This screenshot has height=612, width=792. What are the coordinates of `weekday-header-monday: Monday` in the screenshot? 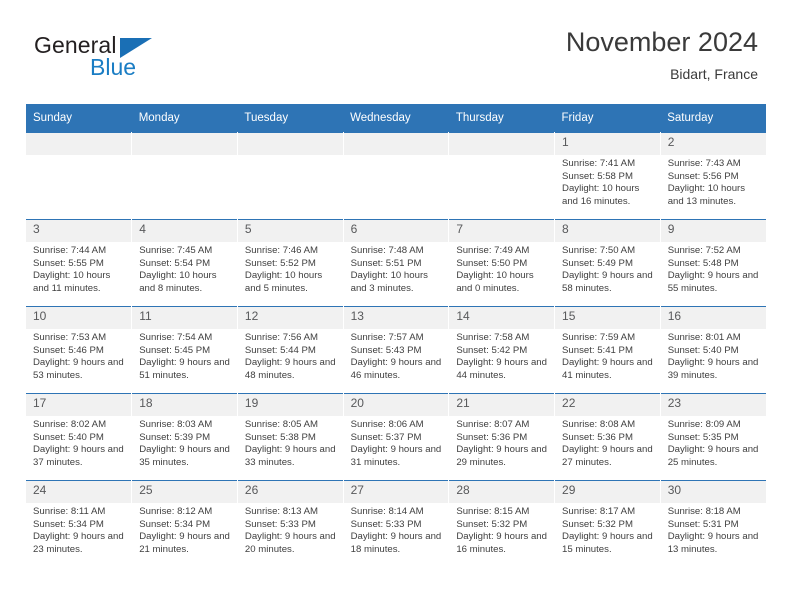 It's located at (184, 118).